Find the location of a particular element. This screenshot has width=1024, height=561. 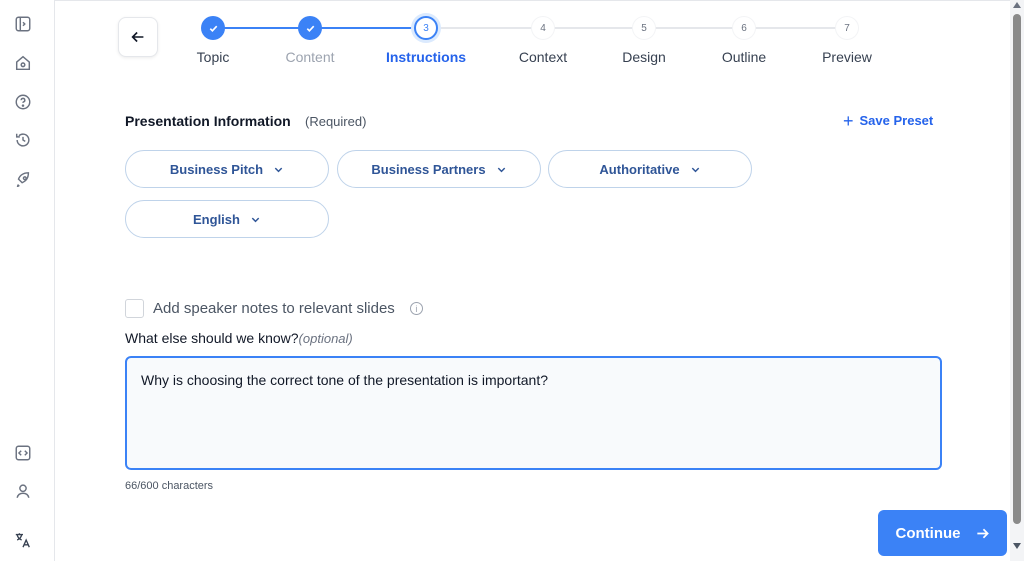

language-select: English is located at coordinates (227, 219).